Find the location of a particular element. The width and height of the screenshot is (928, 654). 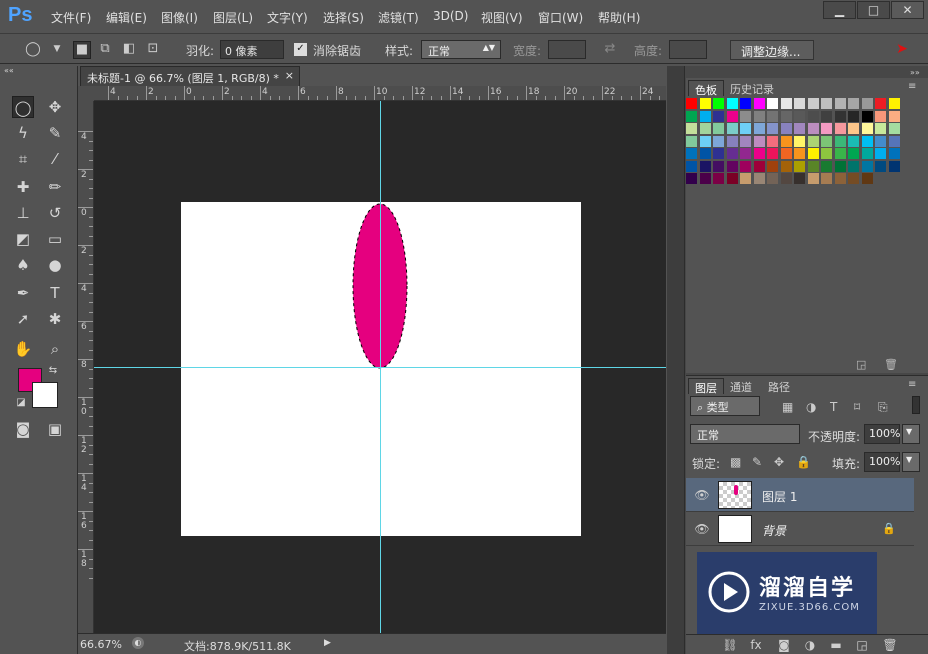

menu-select: 选择(S) is located at coordinates (343, 17).